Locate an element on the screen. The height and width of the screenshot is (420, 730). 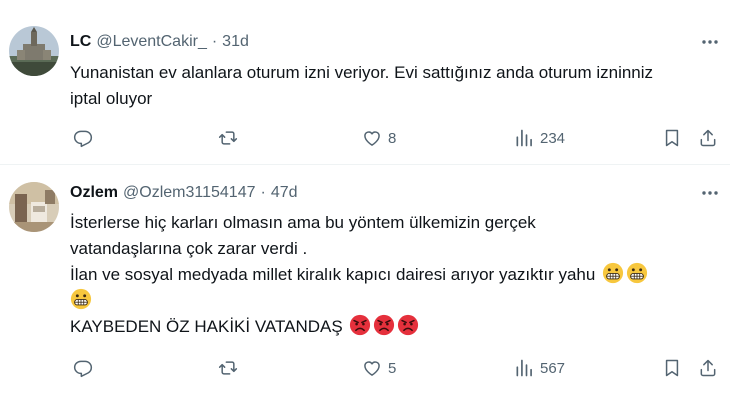
room-photo-avatar is located at coordinates (34, 207).